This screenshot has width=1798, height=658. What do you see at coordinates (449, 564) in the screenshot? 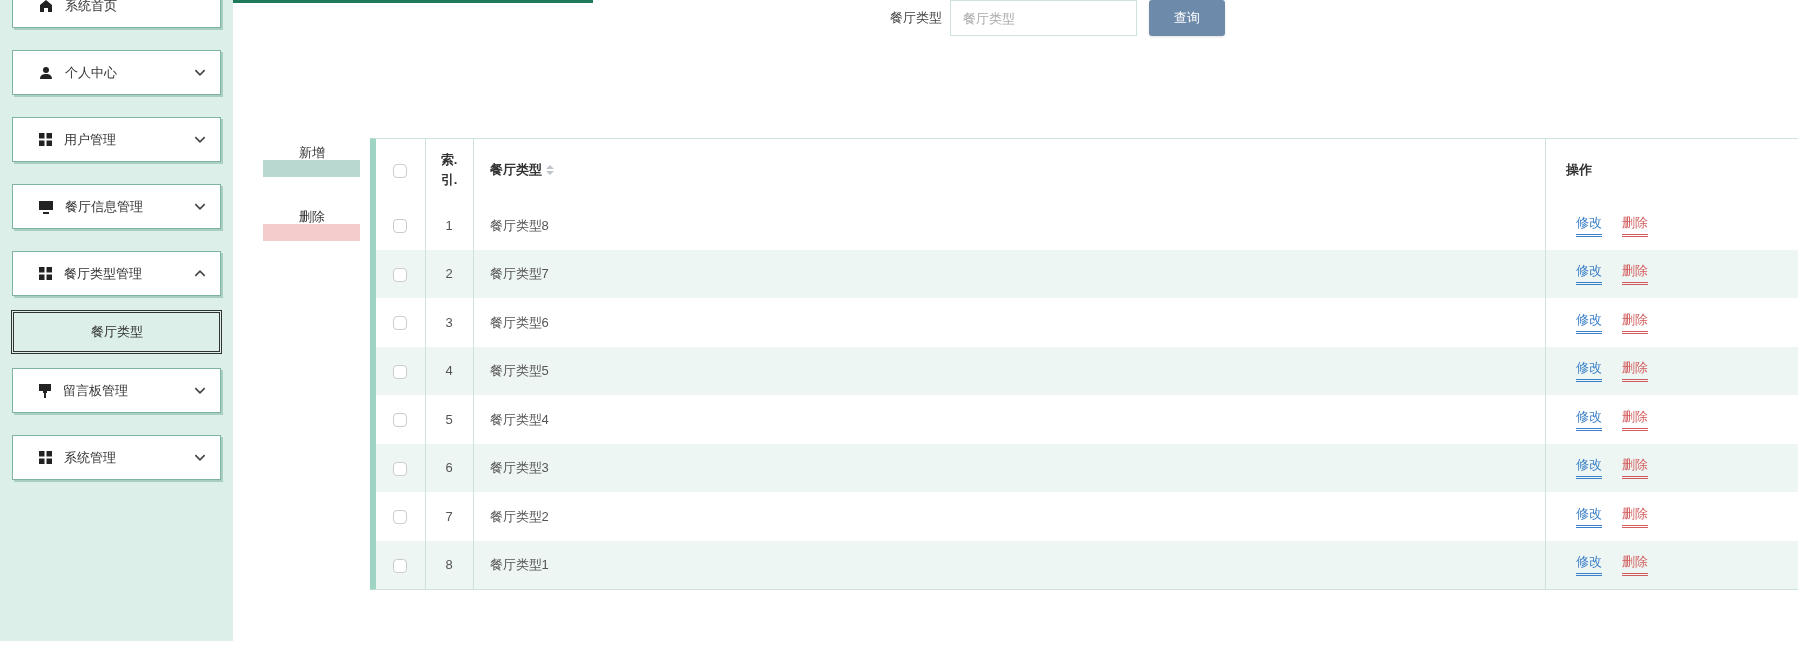
I see `table-cell: 8` at bounding box center [449, 564].